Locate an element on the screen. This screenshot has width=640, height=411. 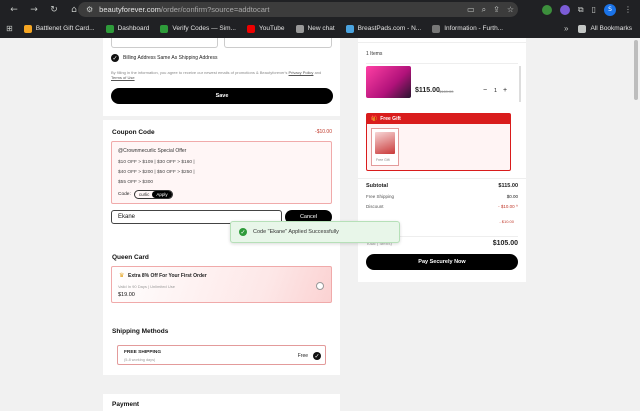
pay-securely-button: Pay Securely Now is located at coordinates (442, 262).